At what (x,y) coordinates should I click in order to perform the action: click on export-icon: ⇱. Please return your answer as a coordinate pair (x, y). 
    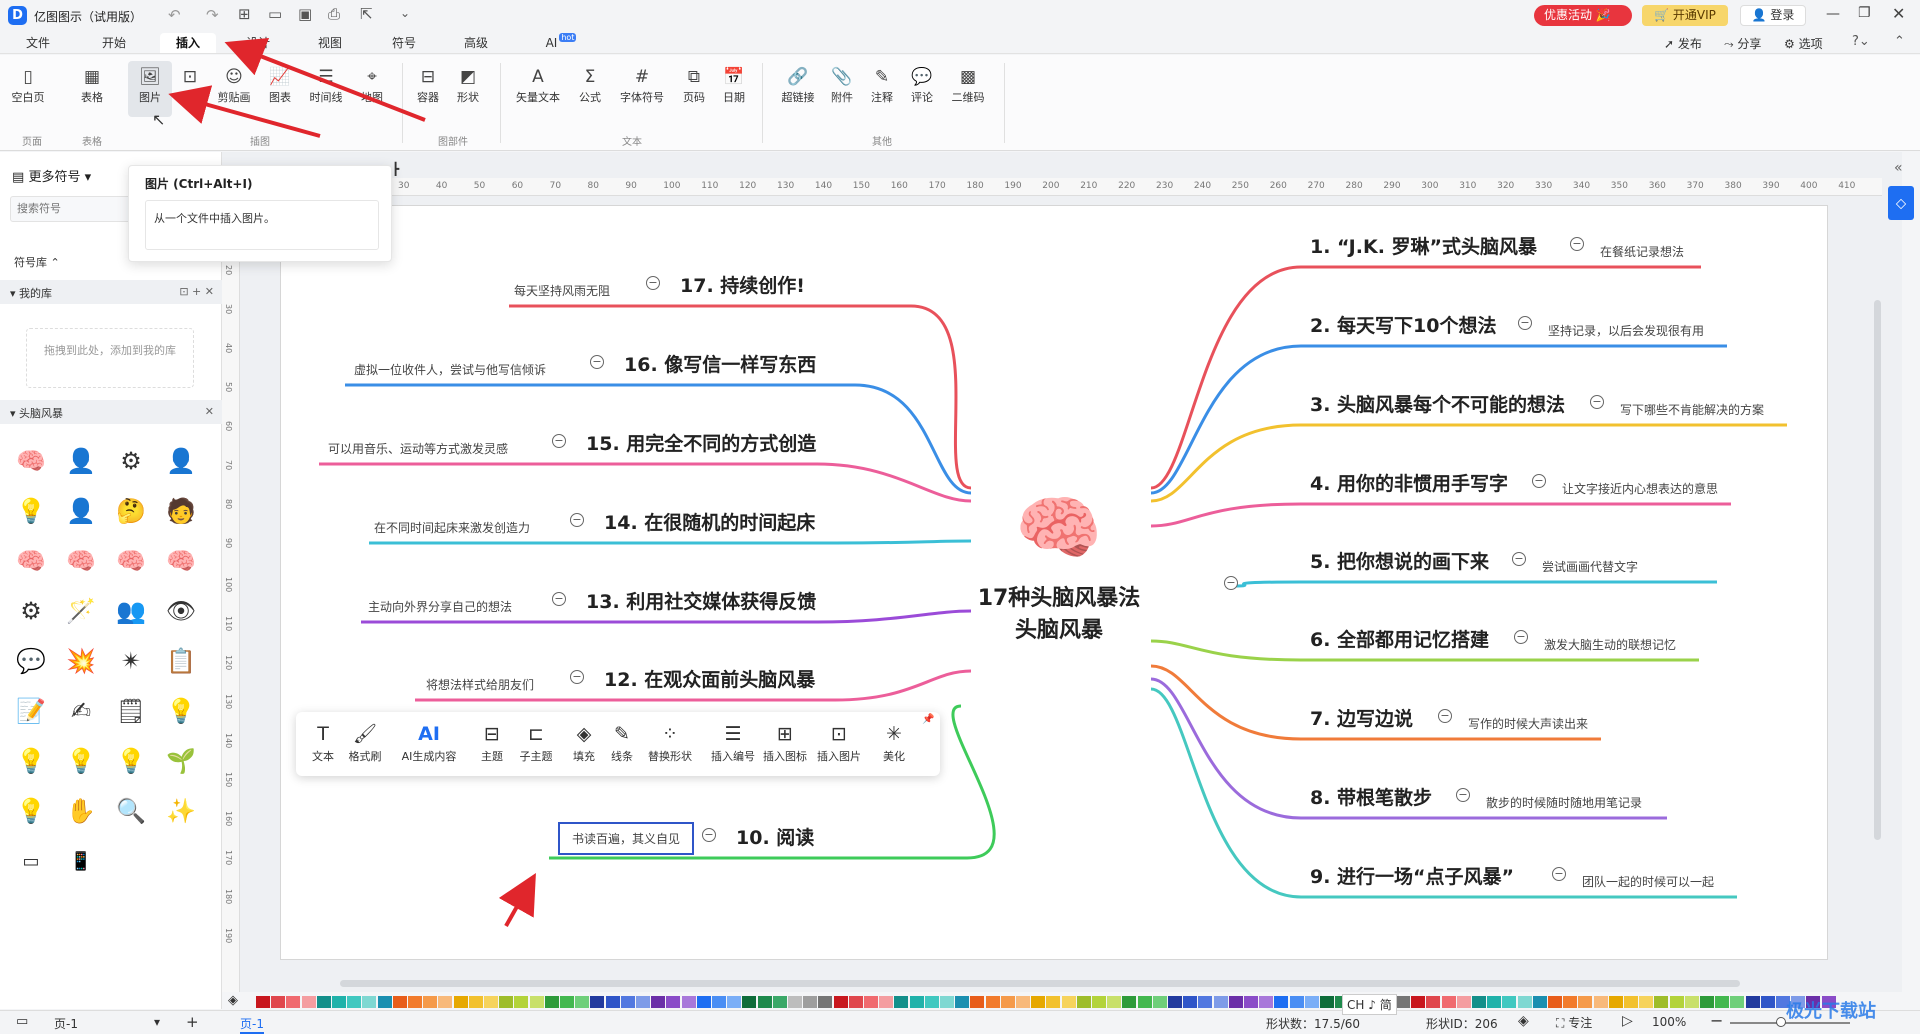
    Looking at the image, I should click on (366, 14).